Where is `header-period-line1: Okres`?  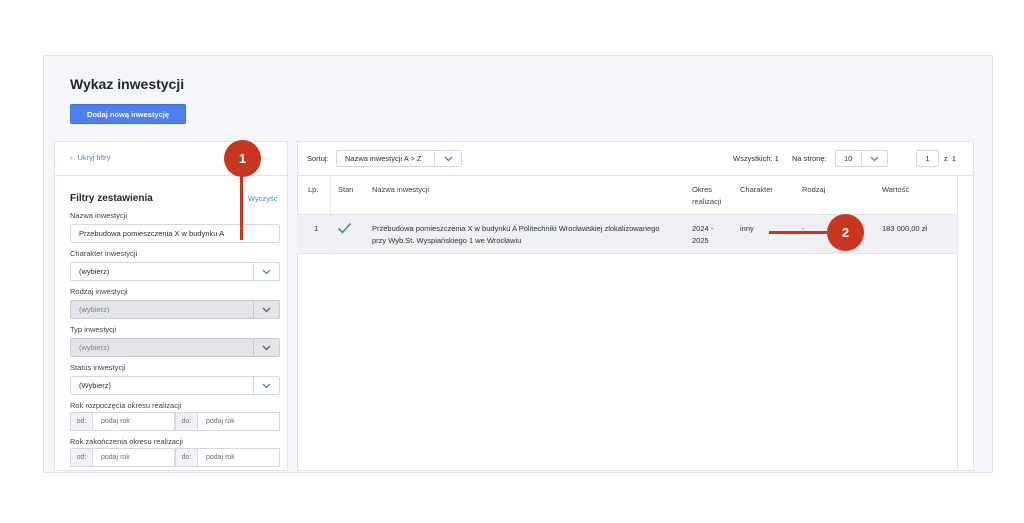 header-period-line1: Okres is located at coordinates (702, 189).